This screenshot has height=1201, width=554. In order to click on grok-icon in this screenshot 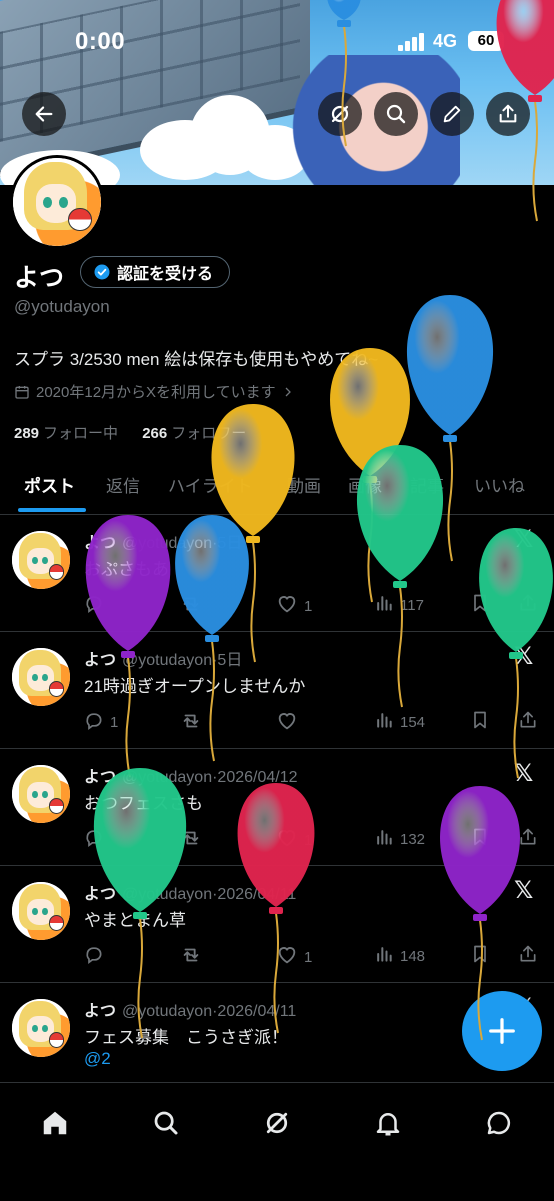, I will do `click(277, 1123)`.